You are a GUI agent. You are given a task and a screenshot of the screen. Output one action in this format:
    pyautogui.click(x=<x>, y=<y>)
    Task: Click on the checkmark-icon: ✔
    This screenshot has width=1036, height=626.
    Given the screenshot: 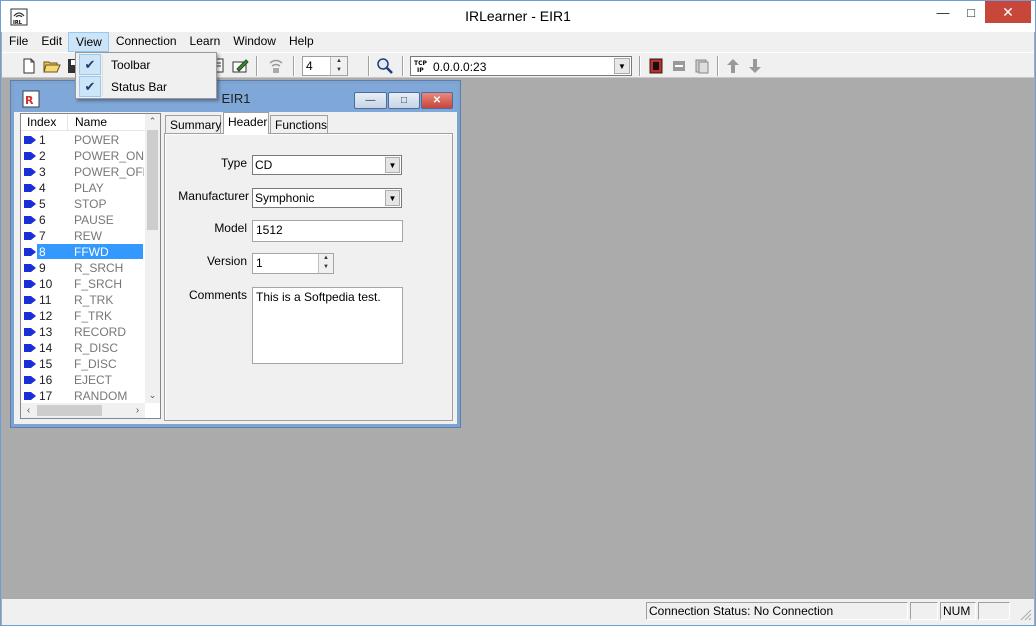 What is the action you would take?
    pyautogui.click(x=90, y=86)
    